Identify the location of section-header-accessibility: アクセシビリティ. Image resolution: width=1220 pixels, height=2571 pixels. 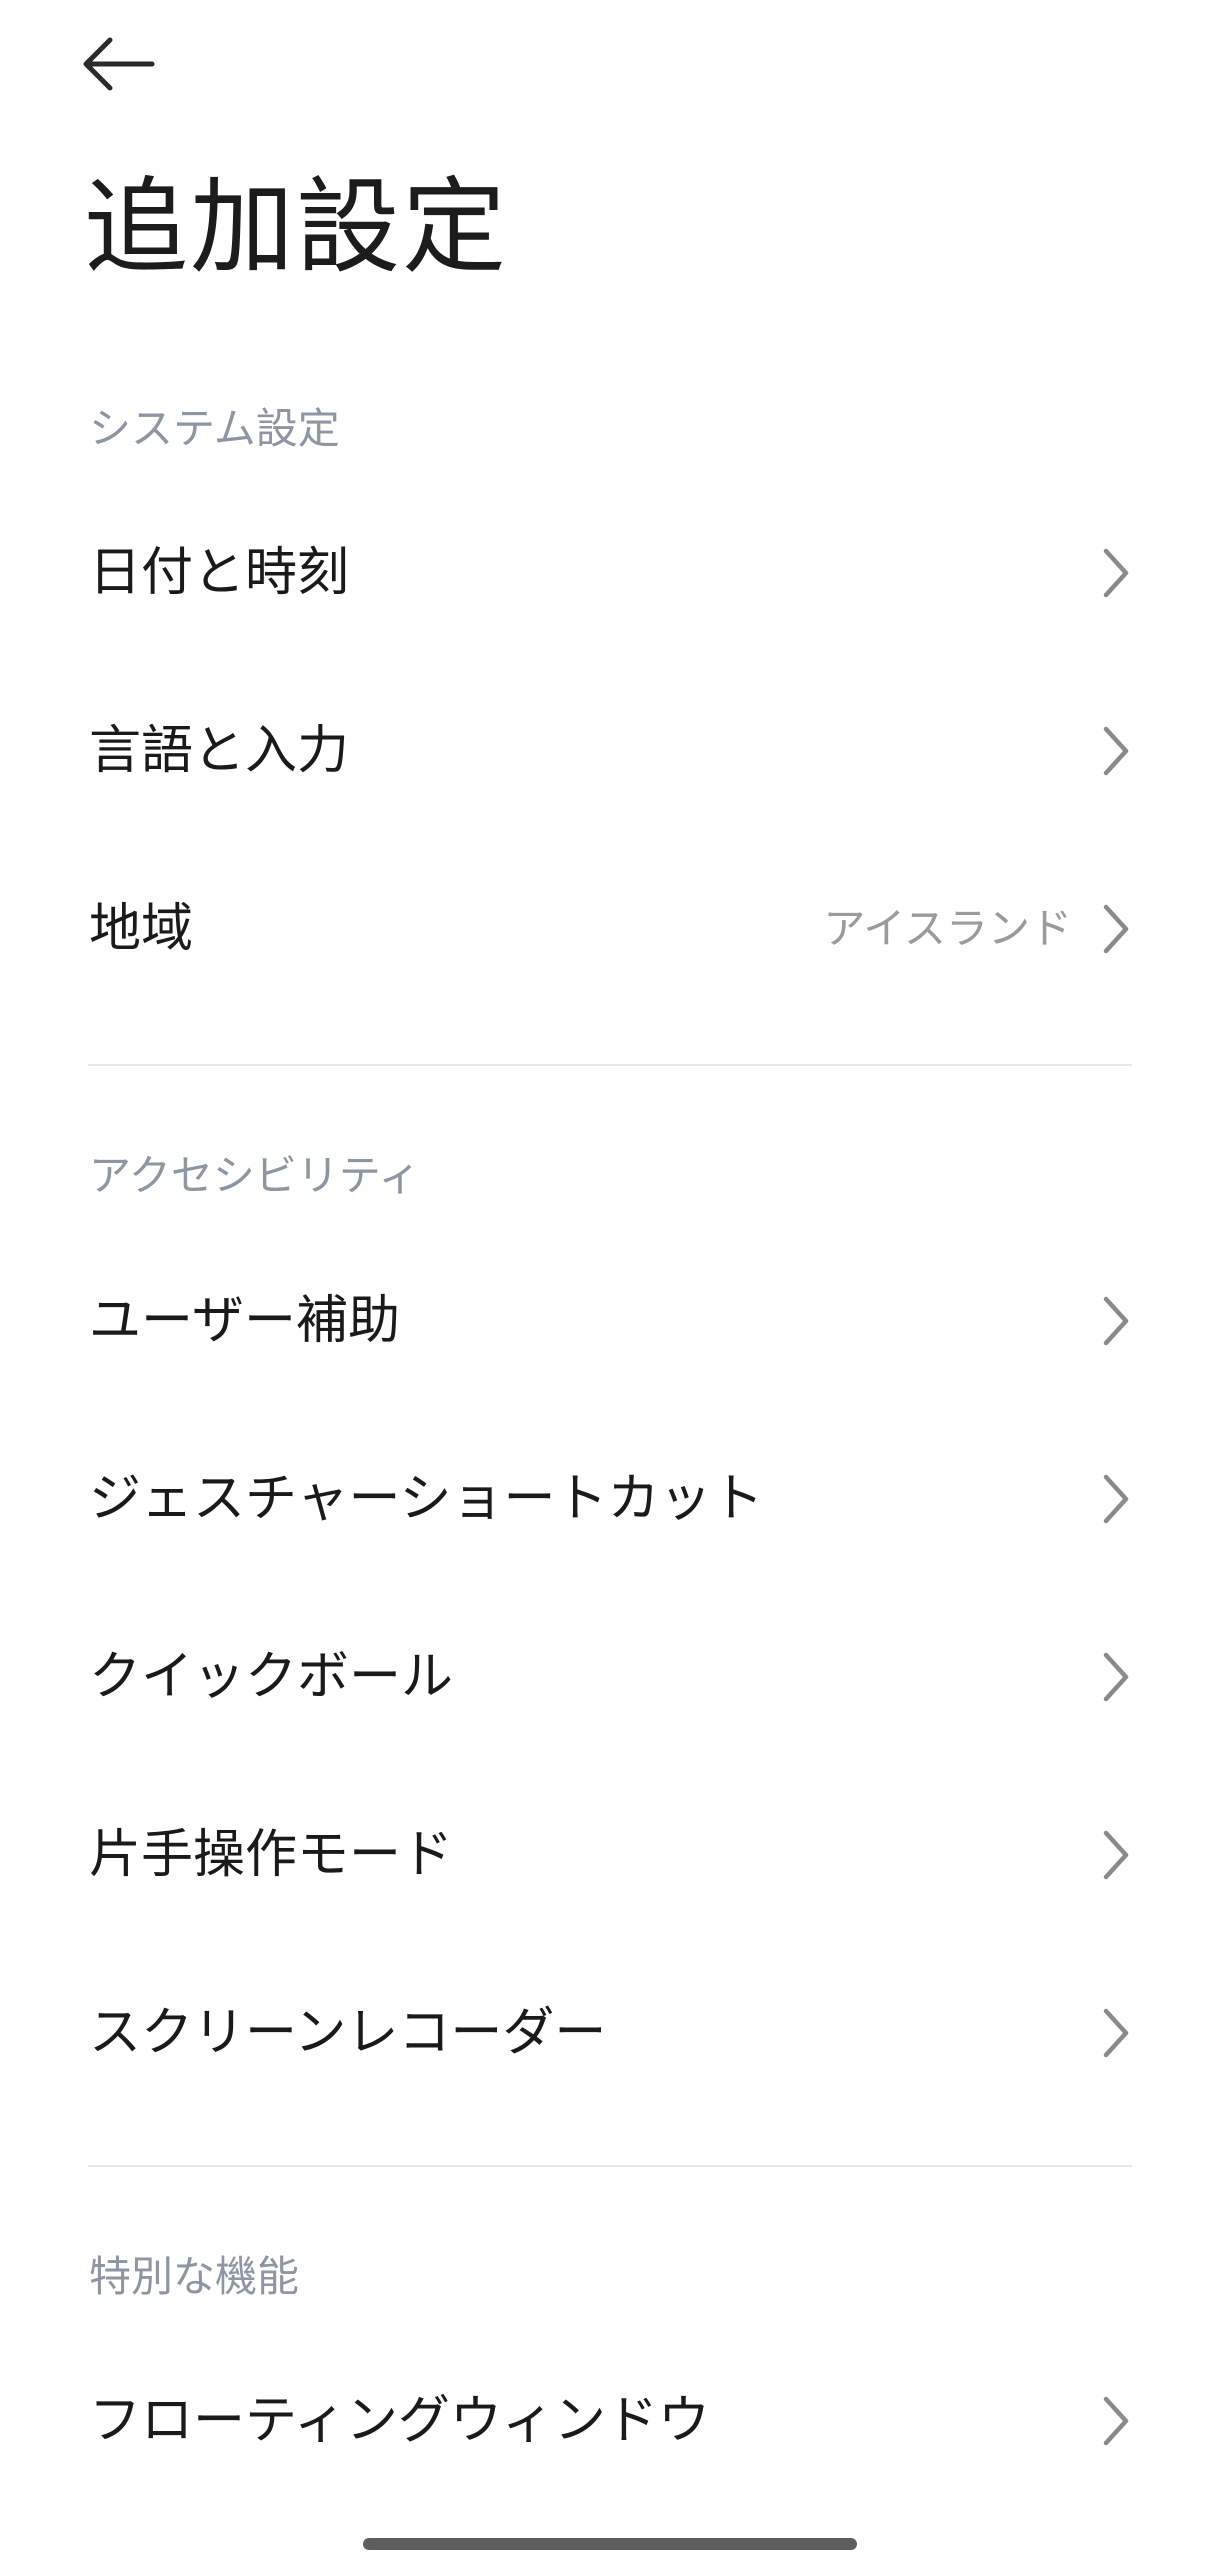
(255, 1175).